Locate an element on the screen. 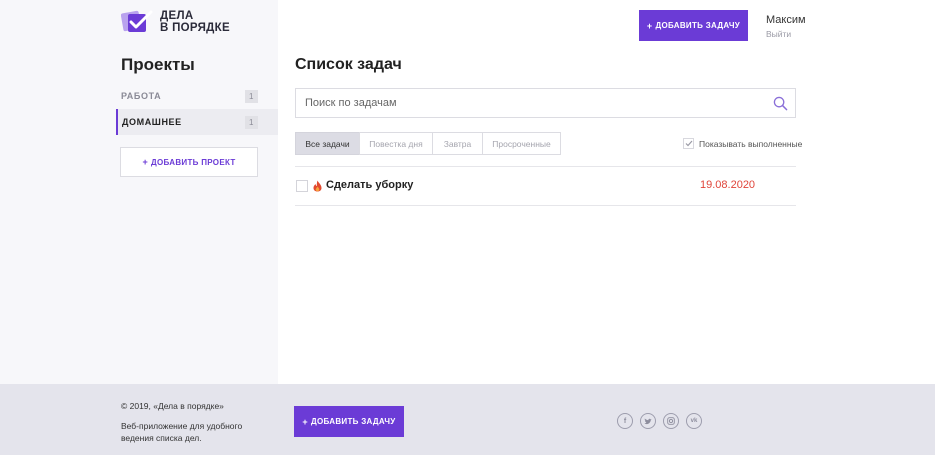 Image resolution: width=935 pixels, height=455 pixels. checkmark-icon is located at coordinates (688, 143).